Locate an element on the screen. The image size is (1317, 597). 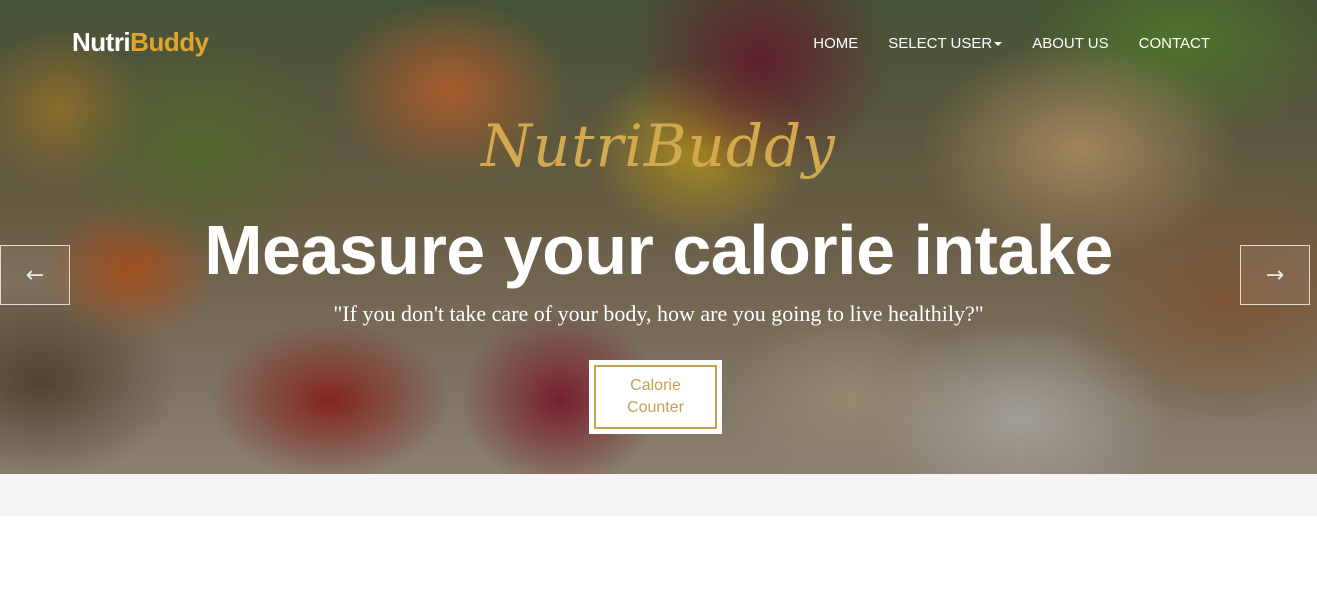
calorie-counter-button: Calorie Counter is located at coordinates (655, 397).